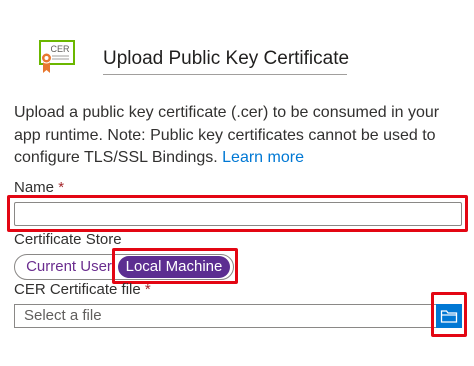  I want to click on certificate-store-label: Certificate Store, so click(68, 239).